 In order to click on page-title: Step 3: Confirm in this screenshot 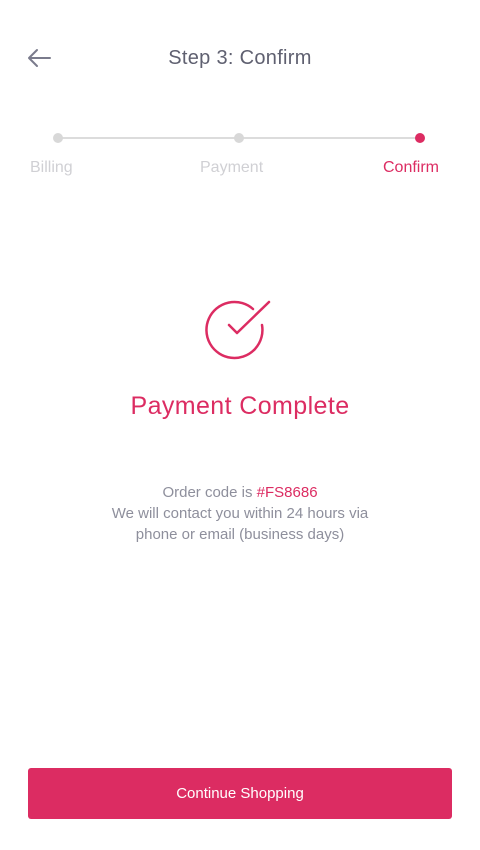, I will do `click(240, 58)`.